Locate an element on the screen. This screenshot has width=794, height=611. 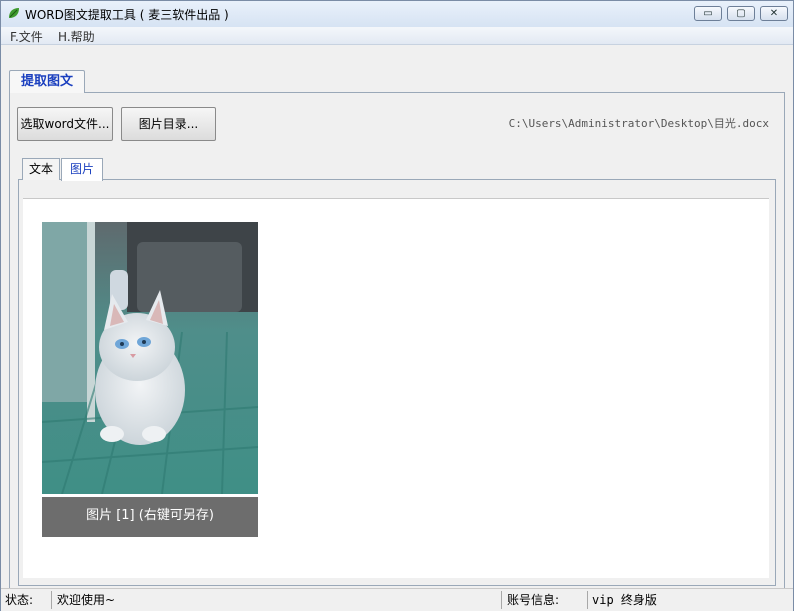
menu-file: F.文件 is located at coordinates (26, 36).